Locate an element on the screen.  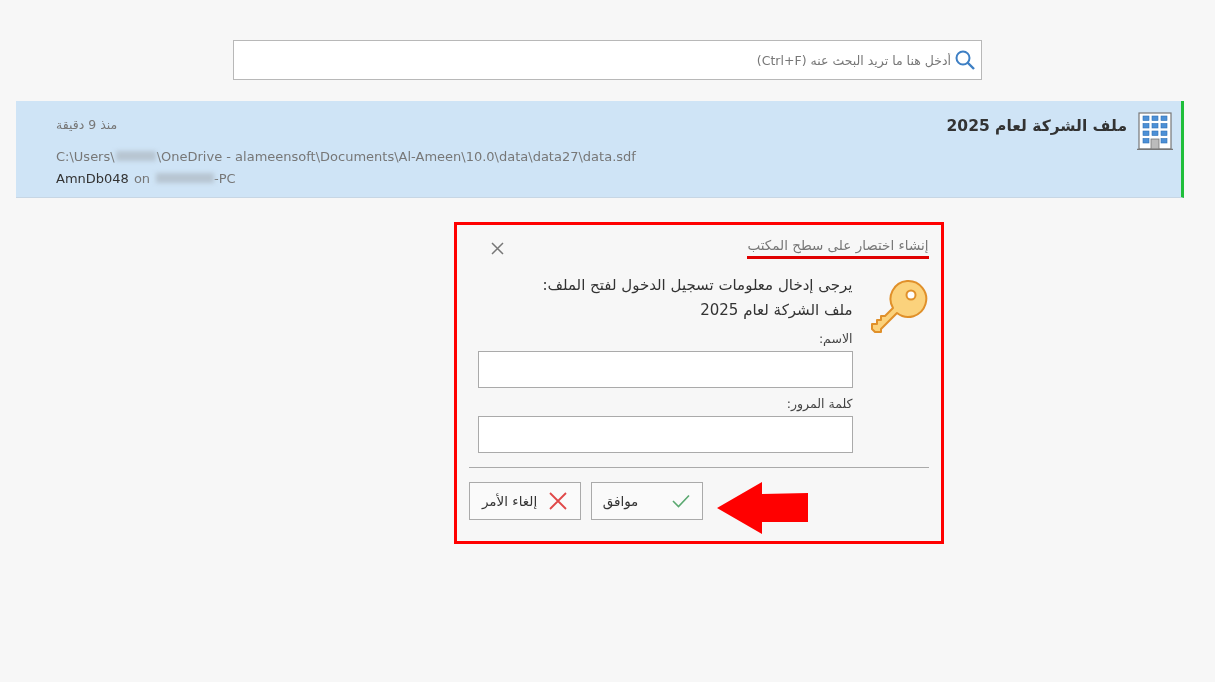
close-icon is located at coordinates (497, 248).